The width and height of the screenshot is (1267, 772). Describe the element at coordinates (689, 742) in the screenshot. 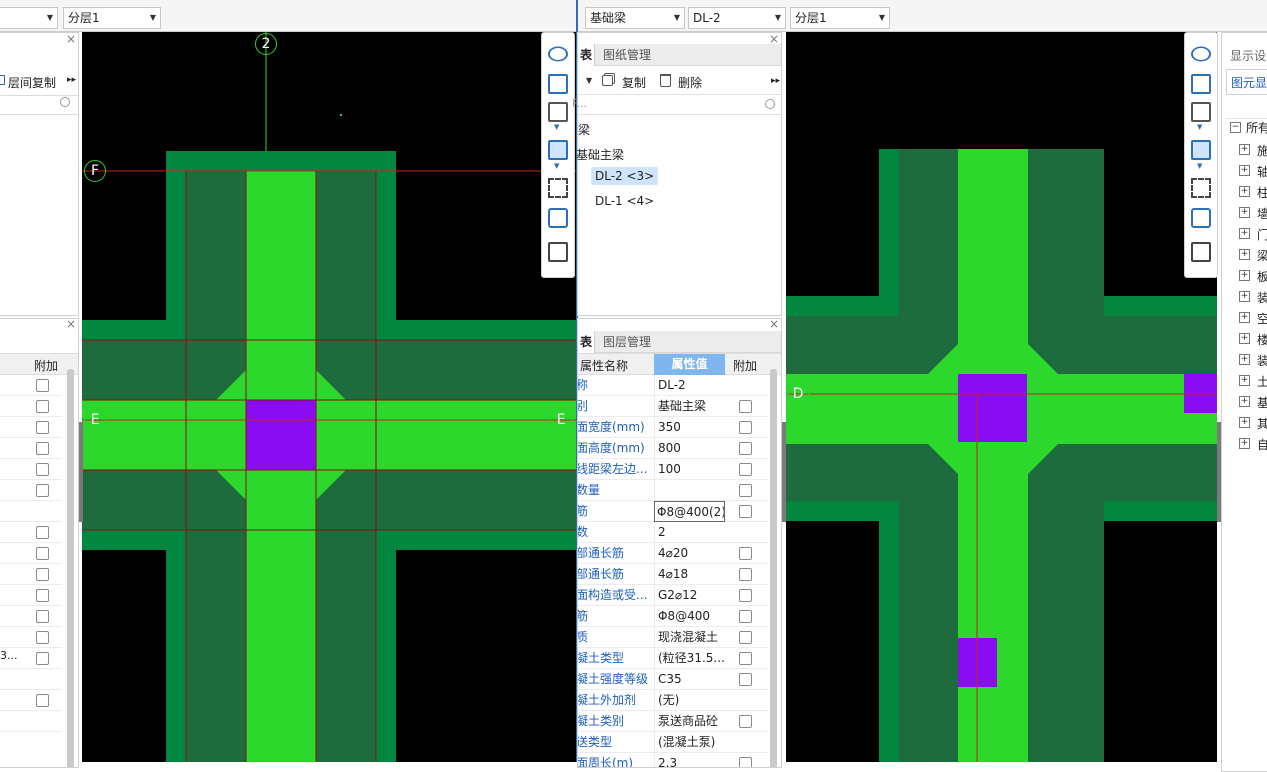

I see `property-value: (混凝土泵)` at that location.